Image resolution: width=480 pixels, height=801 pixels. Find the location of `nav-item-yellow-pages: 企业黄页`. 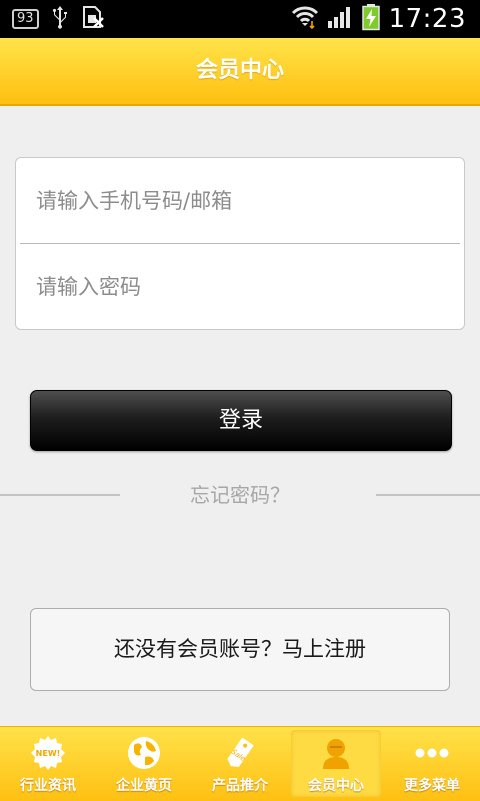

nav-item-yellow-pages: 企业黄页 is located at coordinates (144, 764).